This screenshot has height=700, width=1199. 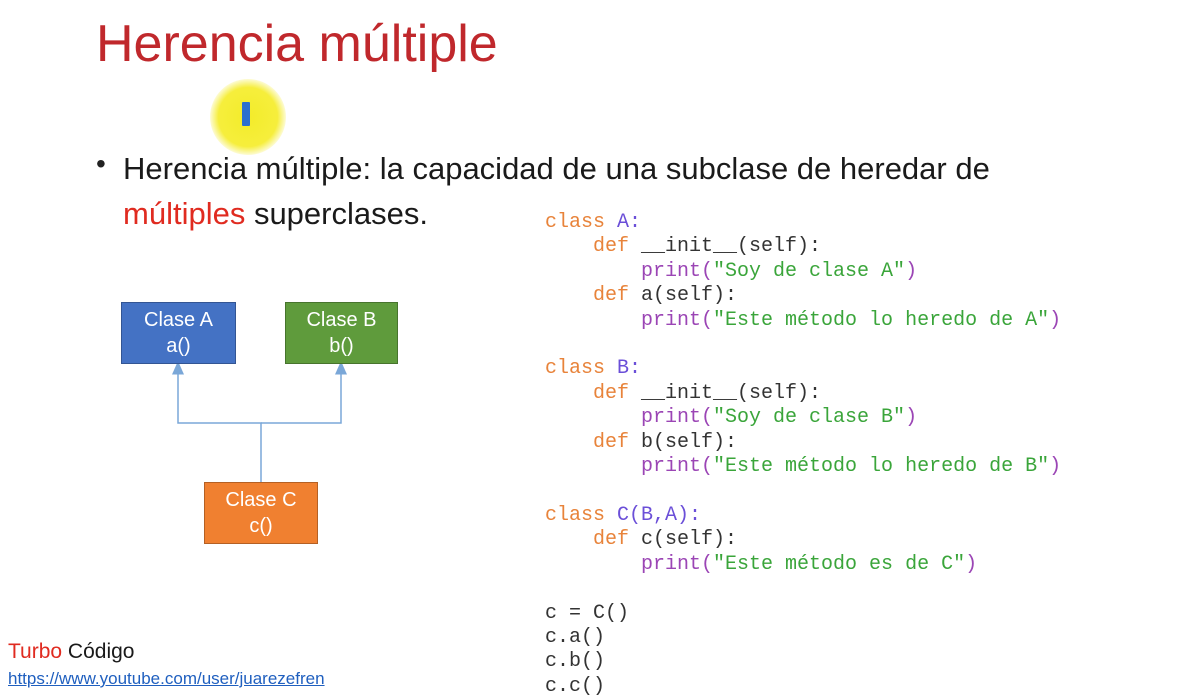 I want to click on class-b-name: Clase B, so click(x=341, y=320).